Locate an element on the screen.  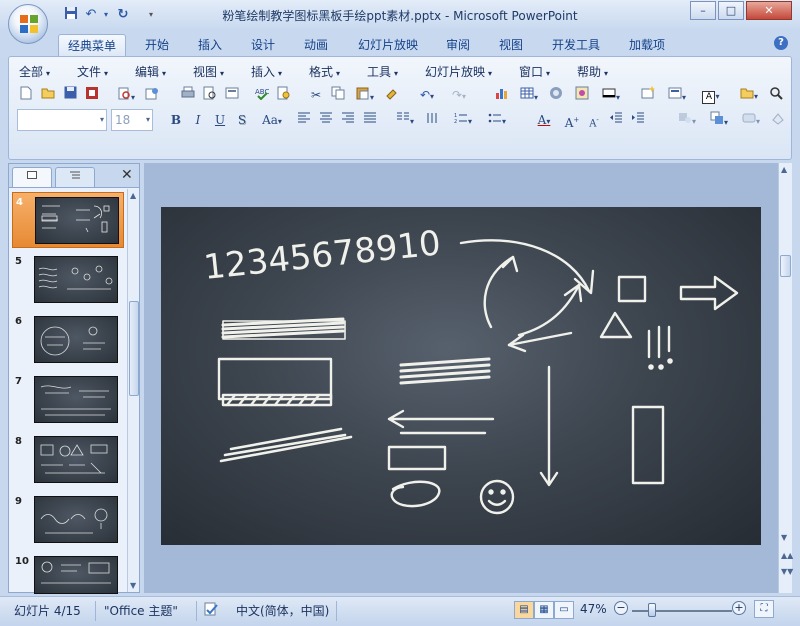
menu-format: 格式 ▾ is located at coordinates (324, 71).